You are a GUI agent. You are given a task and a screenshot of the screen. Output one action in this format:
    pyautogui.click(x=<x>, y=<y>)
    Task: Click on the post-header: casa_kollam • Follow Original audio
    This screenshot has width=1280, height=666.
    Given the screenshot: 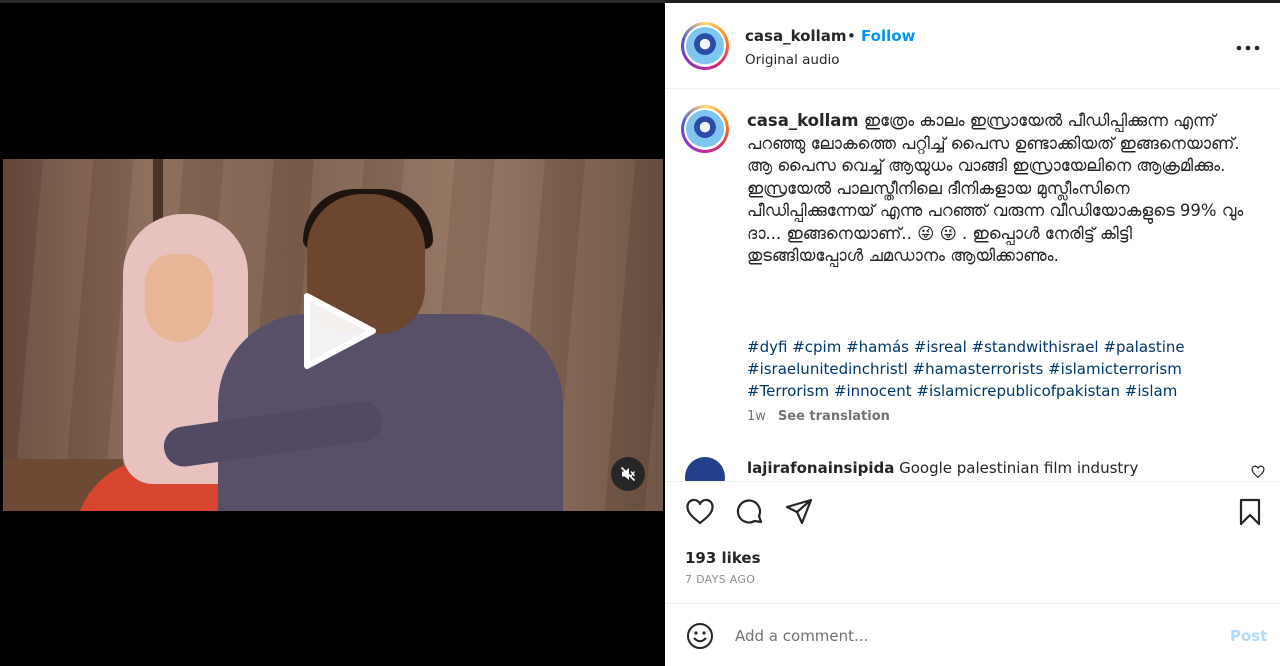 What is the action you would take?
    pyautogui.click(x=972, y=46)
    